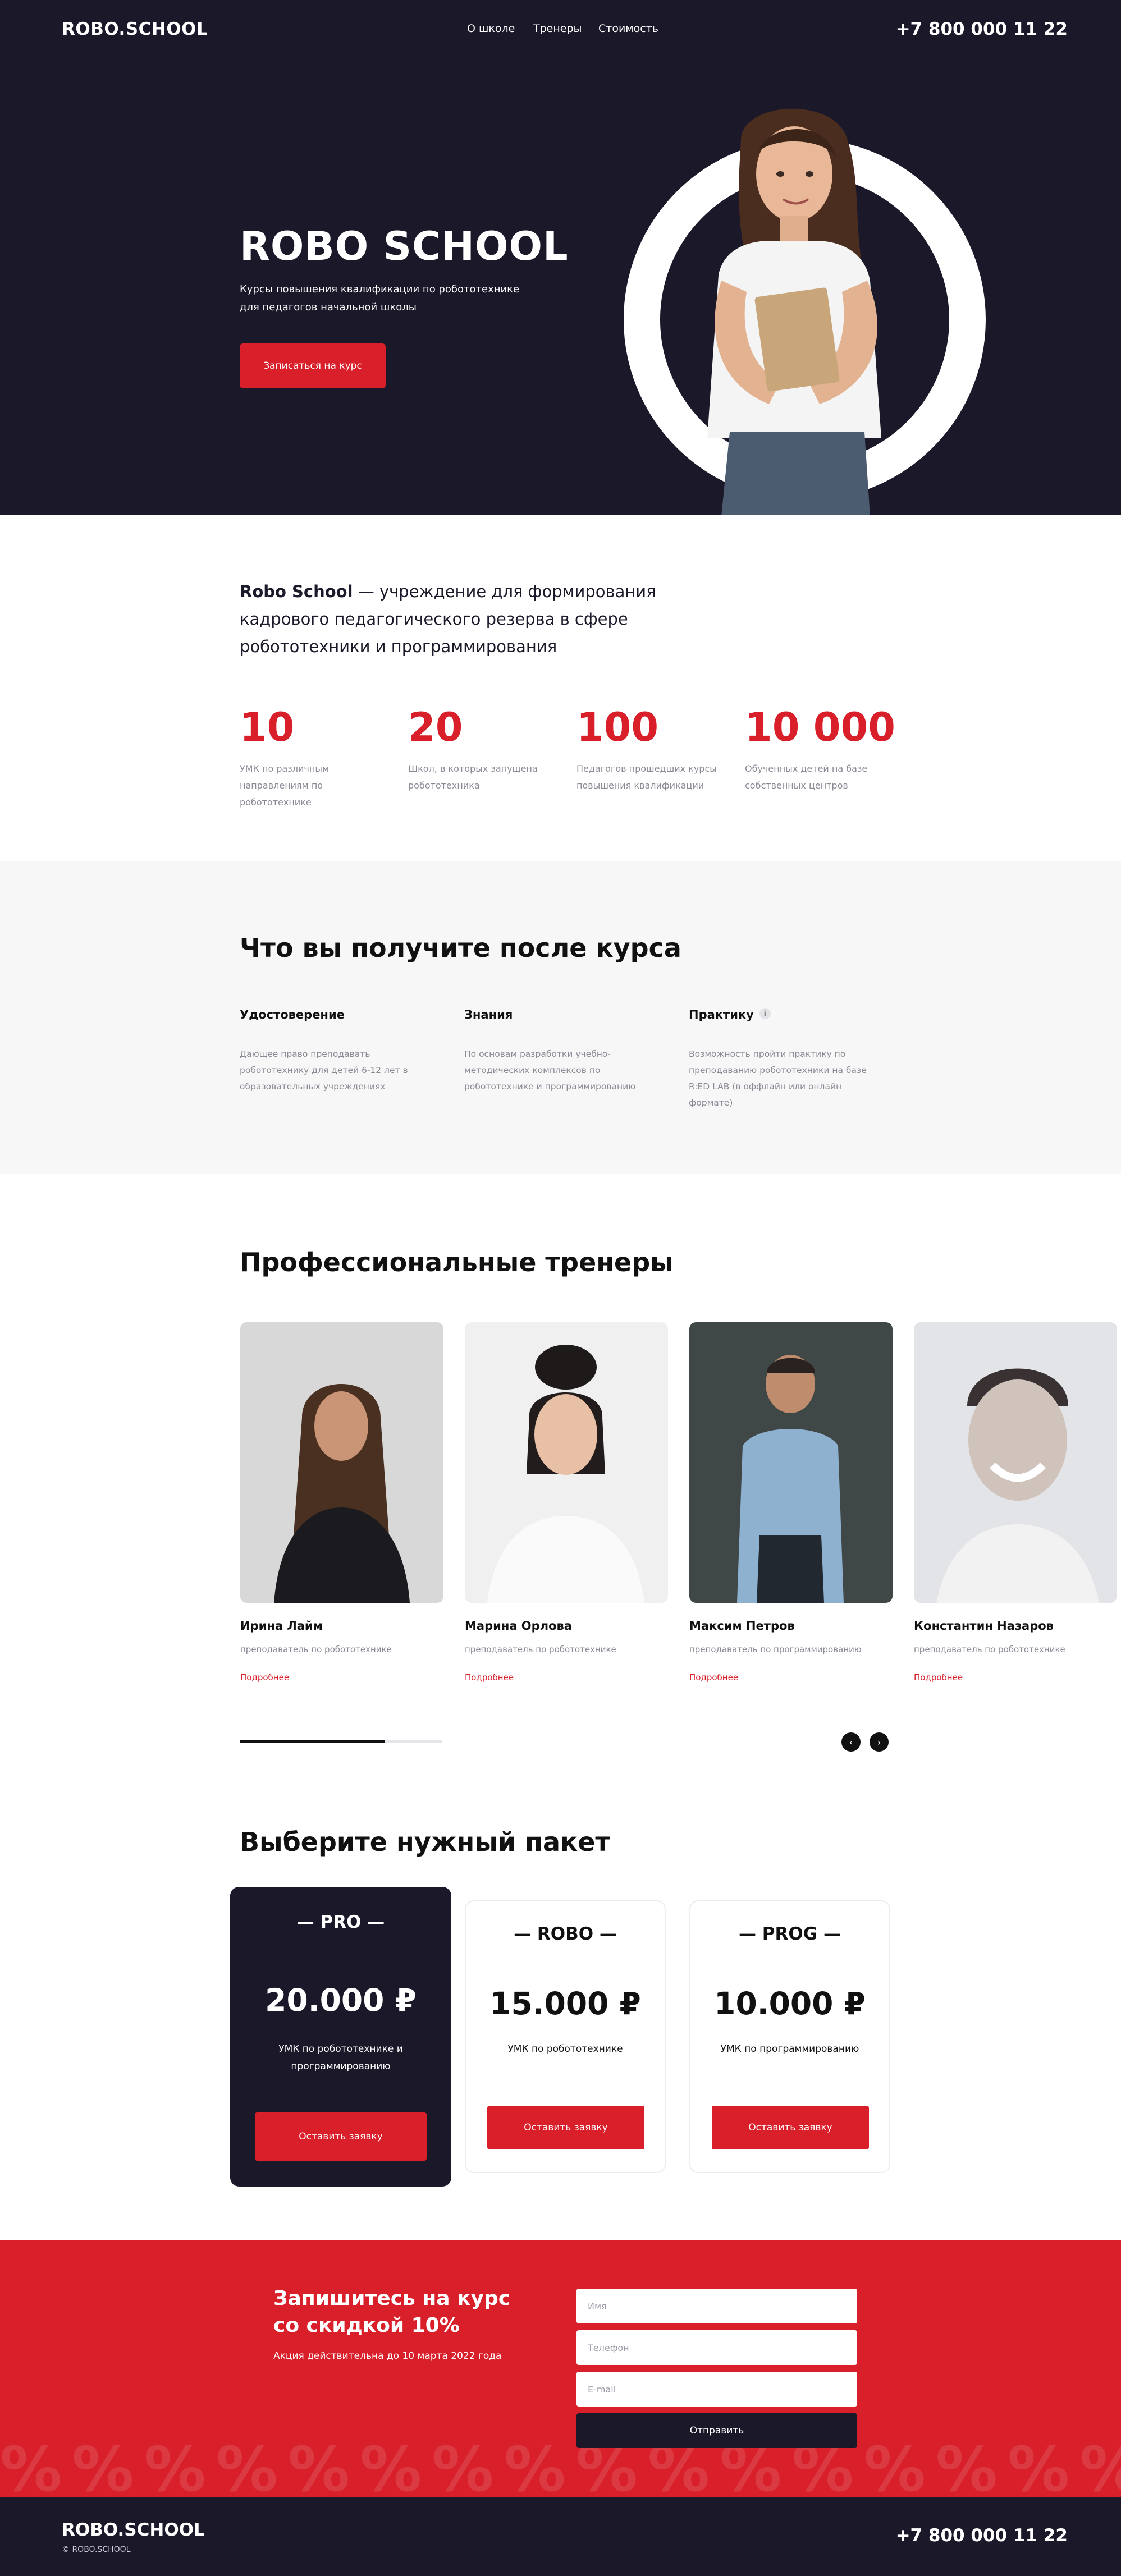  What do you see at coordinates (790, 1934) in the screenshot?
I see `plan-name: — PROG —` at bounding box center [790, 1934].